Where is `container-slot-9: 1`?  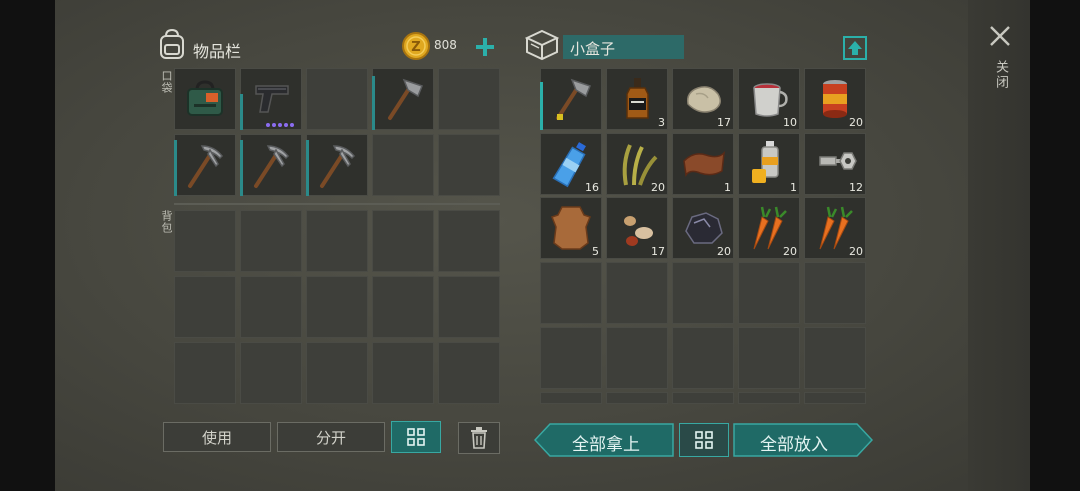
container-slot-9: 1 is located at coordinates (769, 164).